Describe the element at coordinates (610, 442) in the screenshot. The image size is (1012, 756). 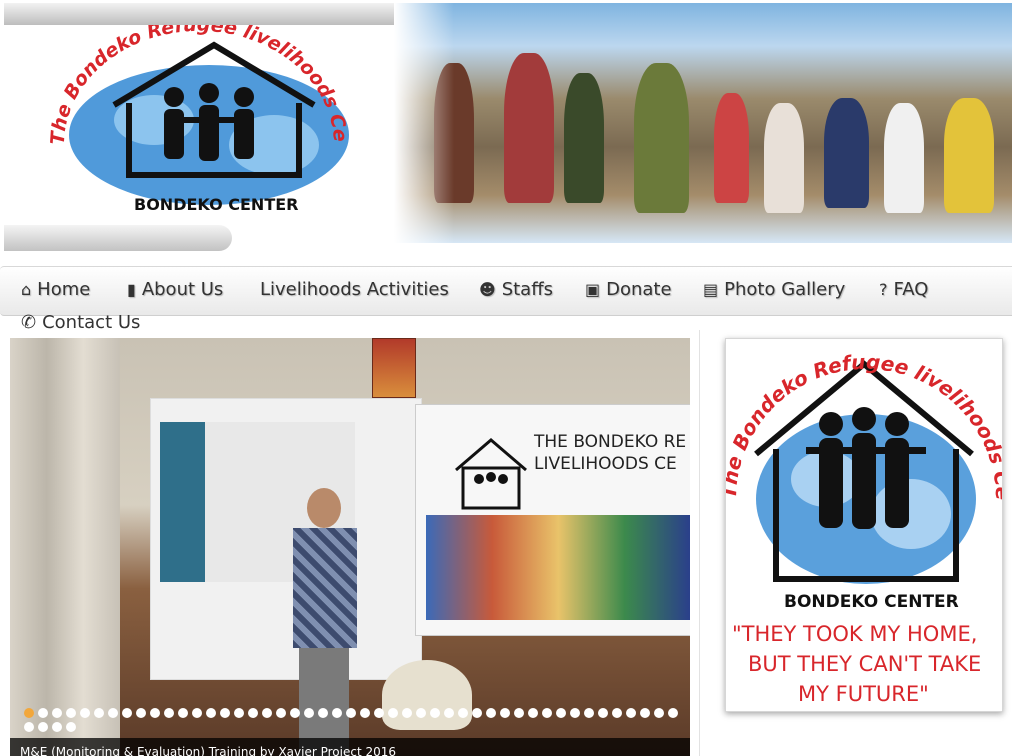
I see `banner-title-line1: THE BONDEKO RE` at that location.